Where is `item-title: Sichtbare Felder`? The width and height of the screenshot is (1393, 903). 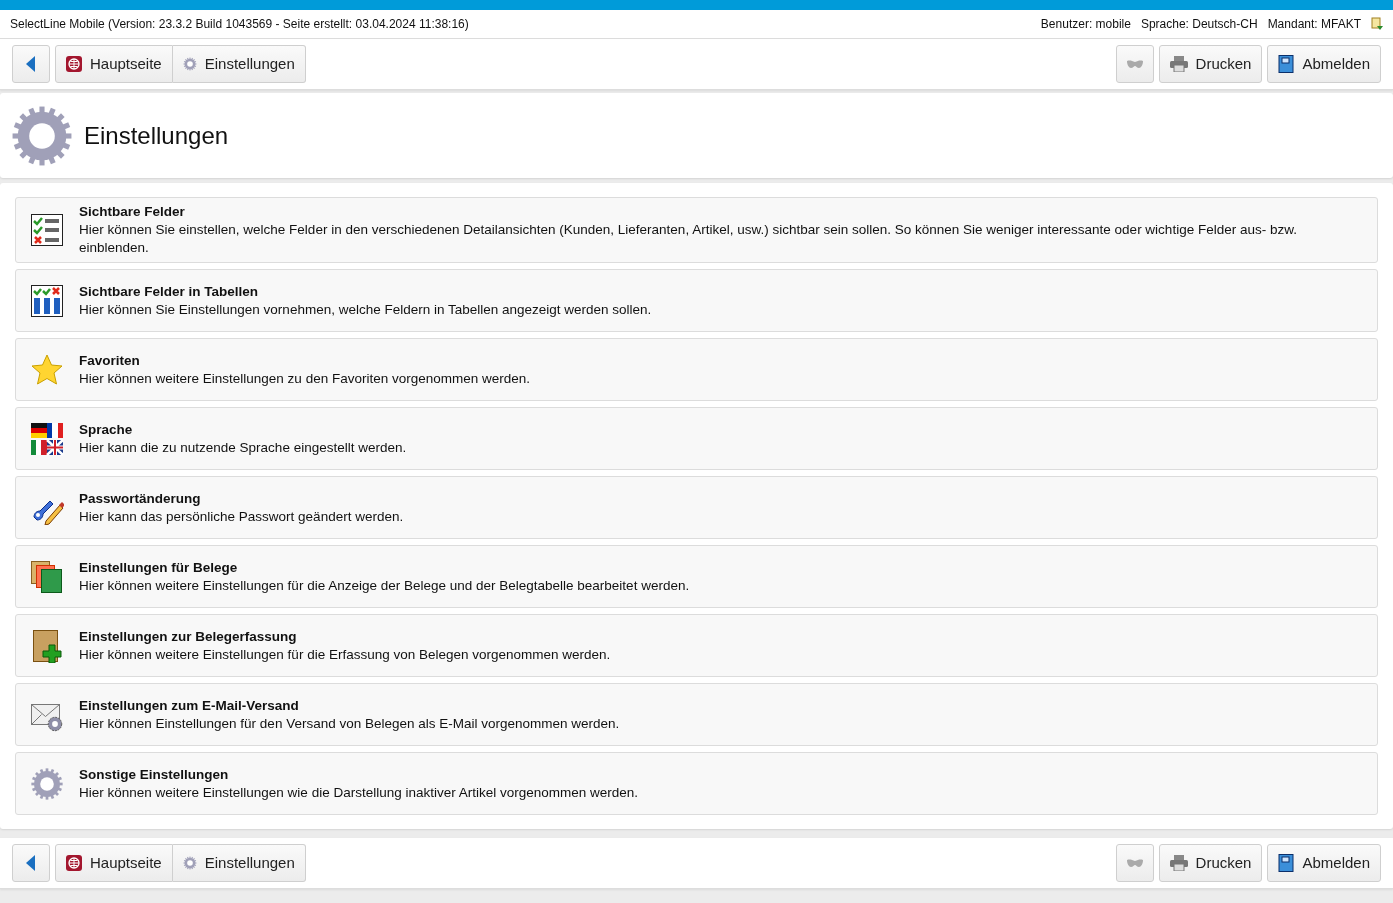 item-title: Sichtbare Felder is located at coordinates (132, 212).